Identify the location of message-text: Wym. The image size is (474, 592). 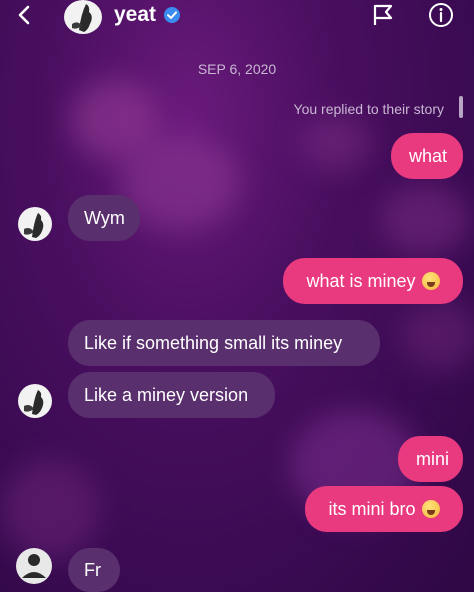
(104, 218).